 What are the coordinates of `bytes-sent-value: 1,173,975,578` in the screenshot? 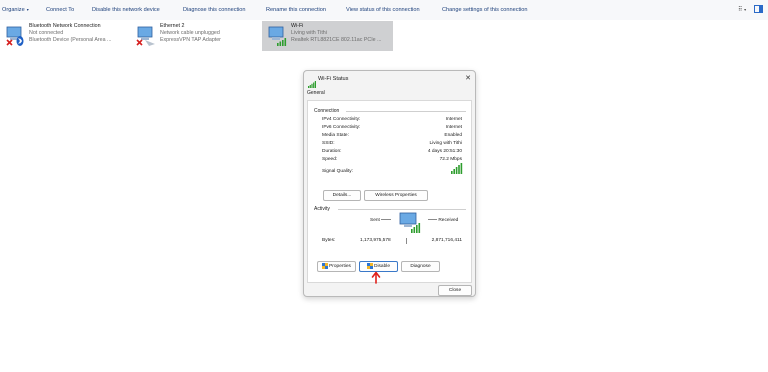 It's located at (375, 240).